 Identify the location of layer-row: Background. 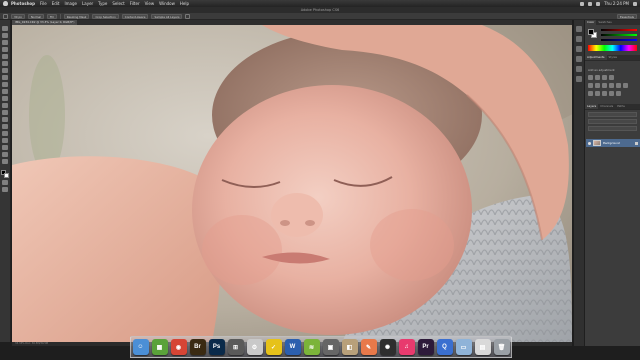
(613, 143).